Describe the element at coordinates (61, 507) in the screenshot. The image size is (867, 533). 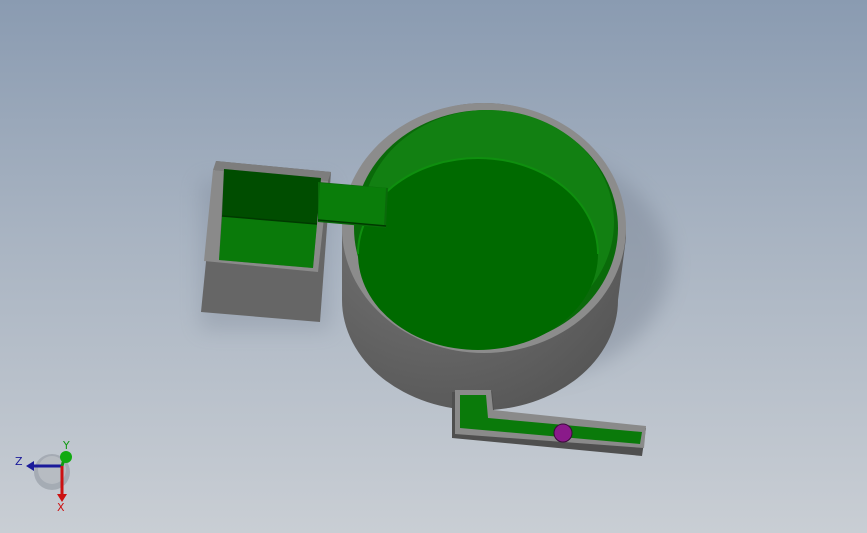
I see `x-axis-label: X` at that location.